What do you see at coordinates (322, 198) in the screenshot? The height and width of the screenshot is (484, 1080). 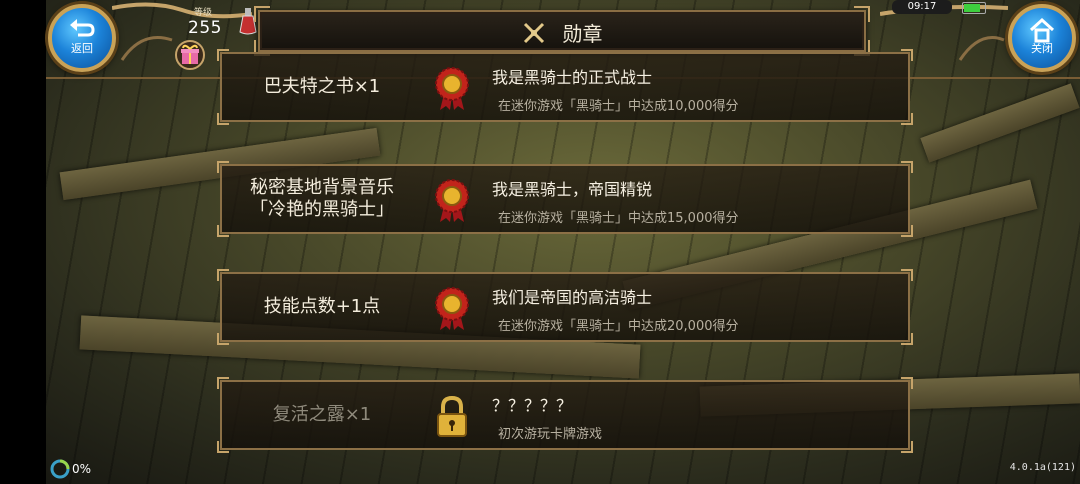 I see `reward-label: 秘密基地背景音乐 「冷艳的黑骑士」` at bounding box center [322, 198].